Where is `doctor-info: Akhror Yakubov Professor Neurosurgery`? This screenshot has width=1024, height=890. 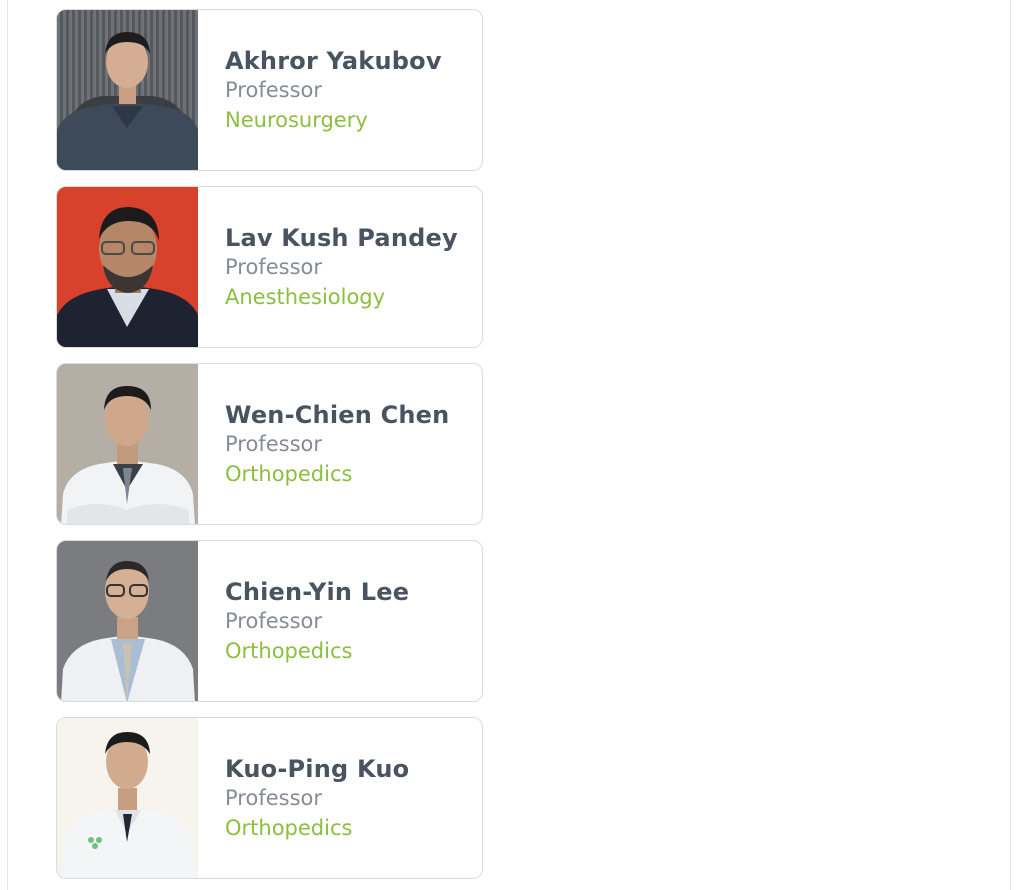 doctor-info: Akhror Yakubov Professor Neurosurgery is located at coordinates (340, 90).